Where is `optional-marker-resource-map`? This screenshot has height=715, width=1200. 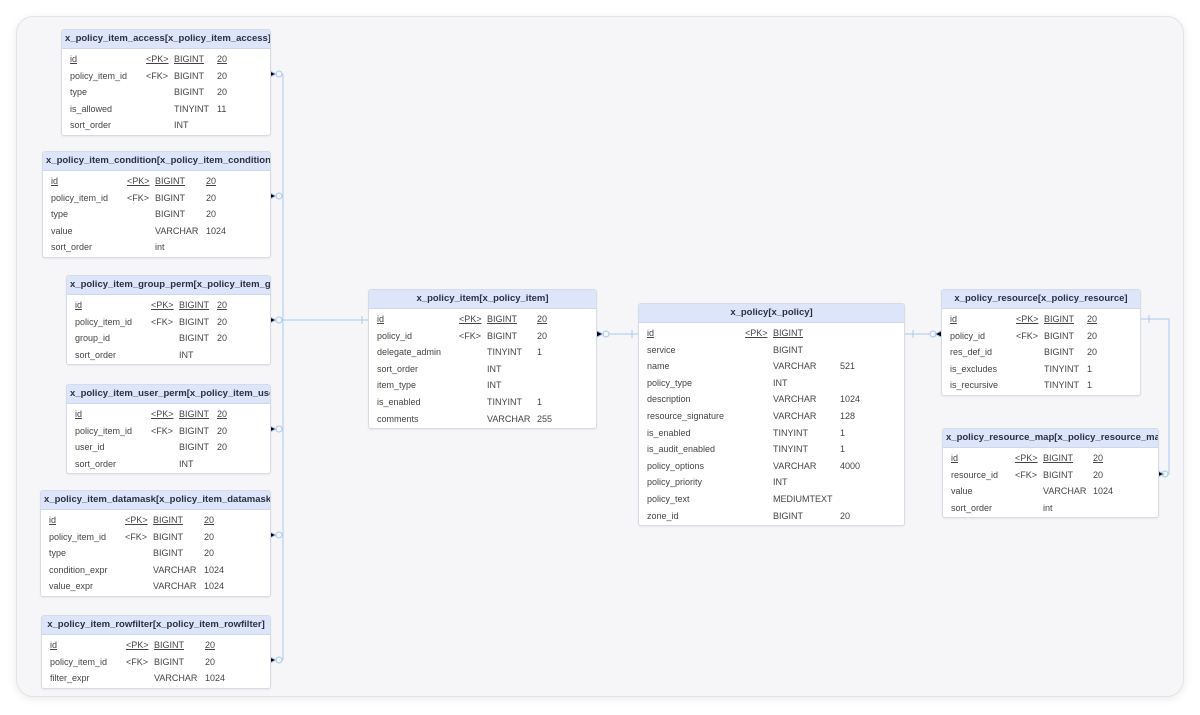
optional-marker-resource-map is located at coordinates (1165, 474).